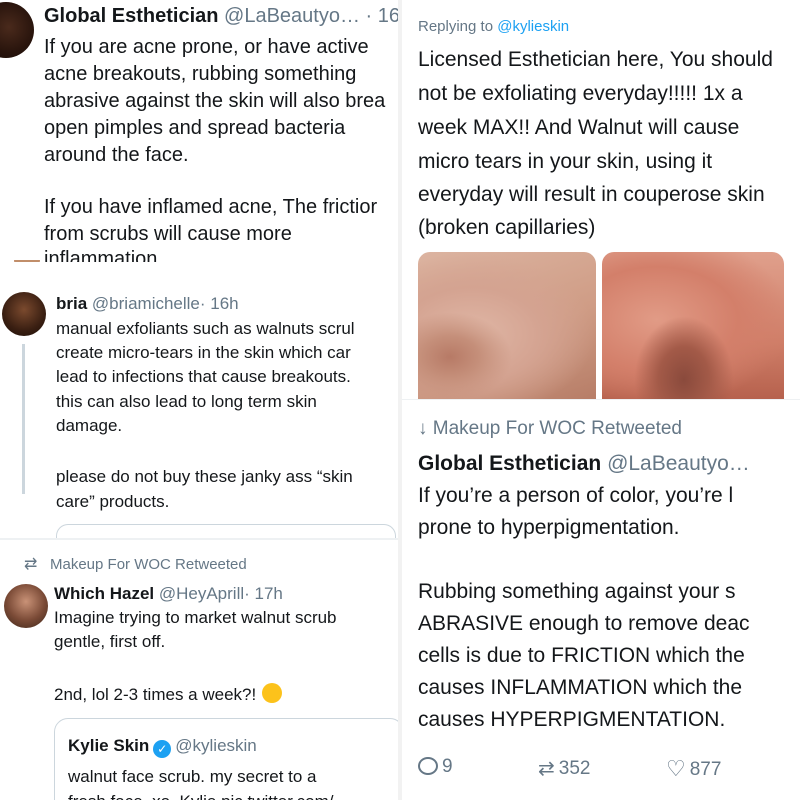 The image size is (800, 800). I want to click on retweeted-by-label: Makeup For WOC Retweeted, so click(148, 564).